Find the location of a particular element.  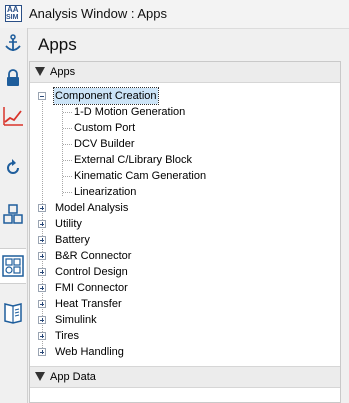

anchor-icon is located at coordinates (13, 42).